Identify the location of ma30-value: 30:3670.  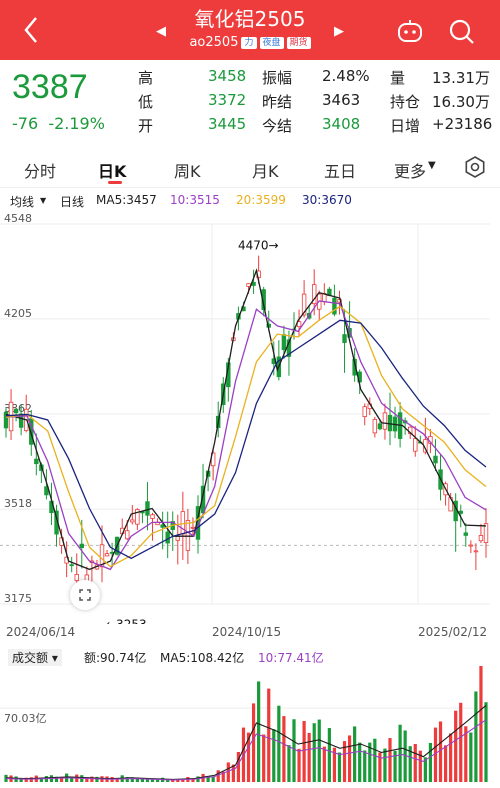
(327, 200).